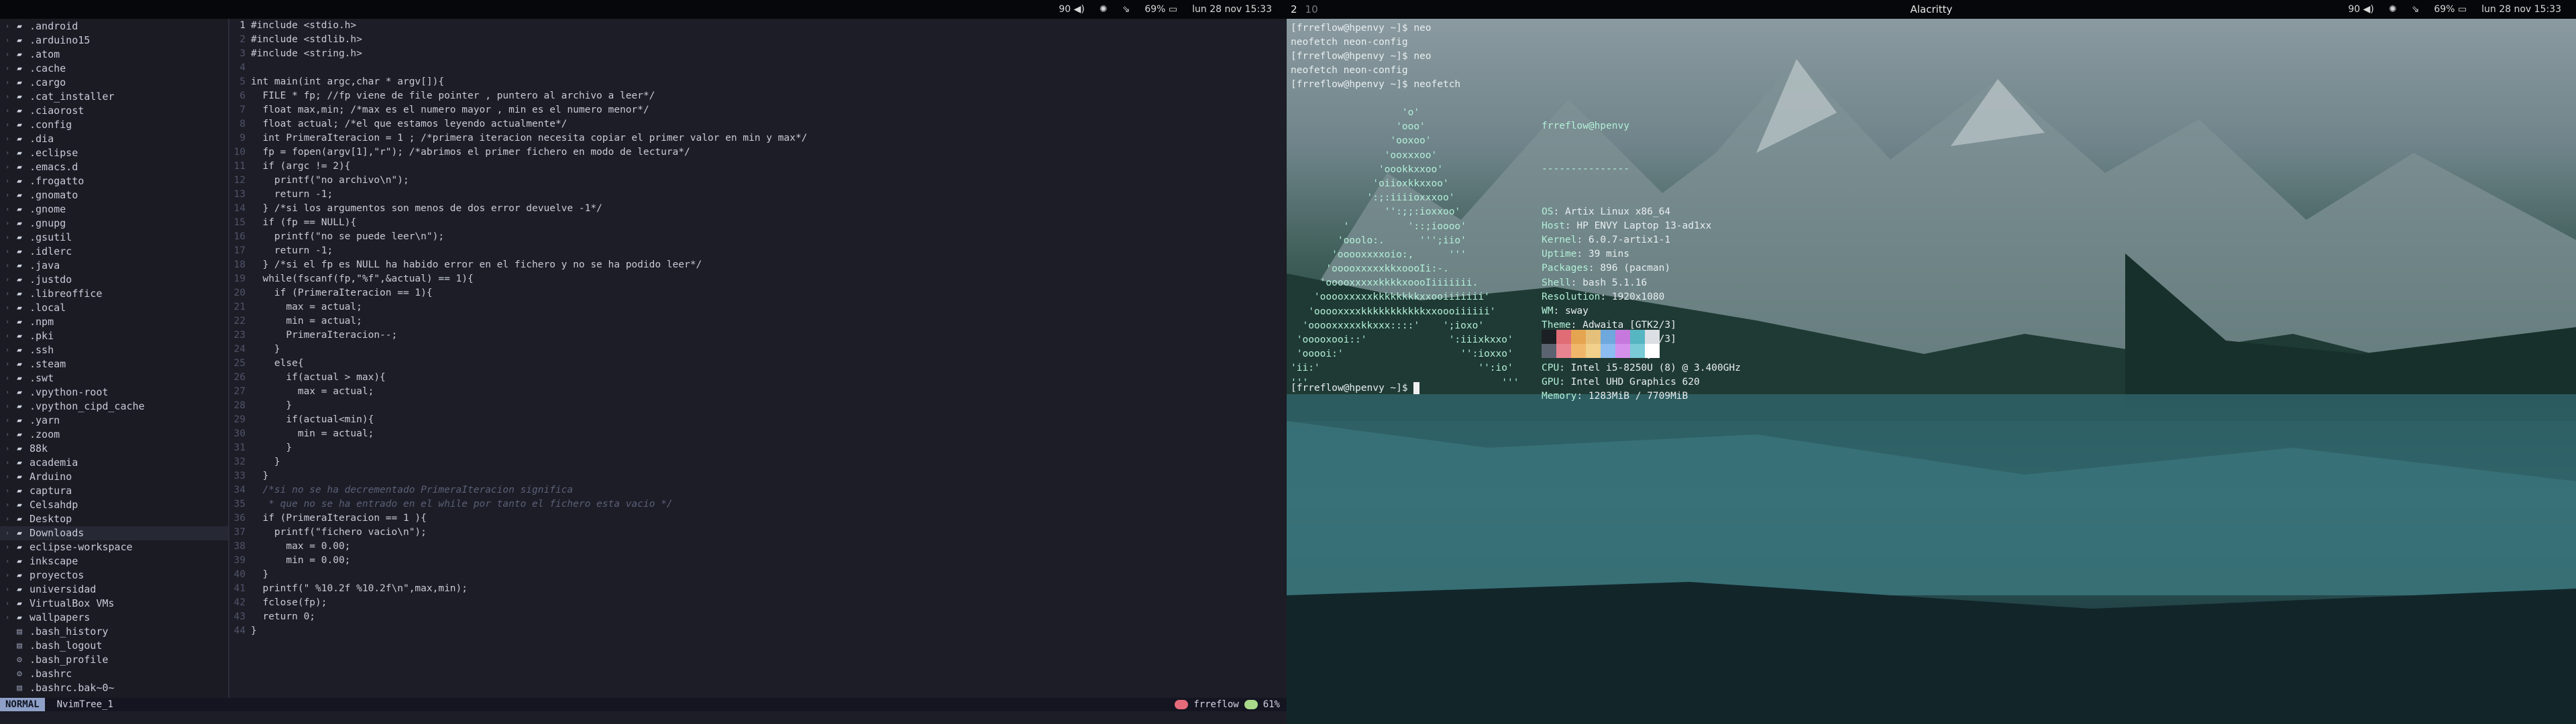  I want to click on code-line: 40 }, so click(757, 575).